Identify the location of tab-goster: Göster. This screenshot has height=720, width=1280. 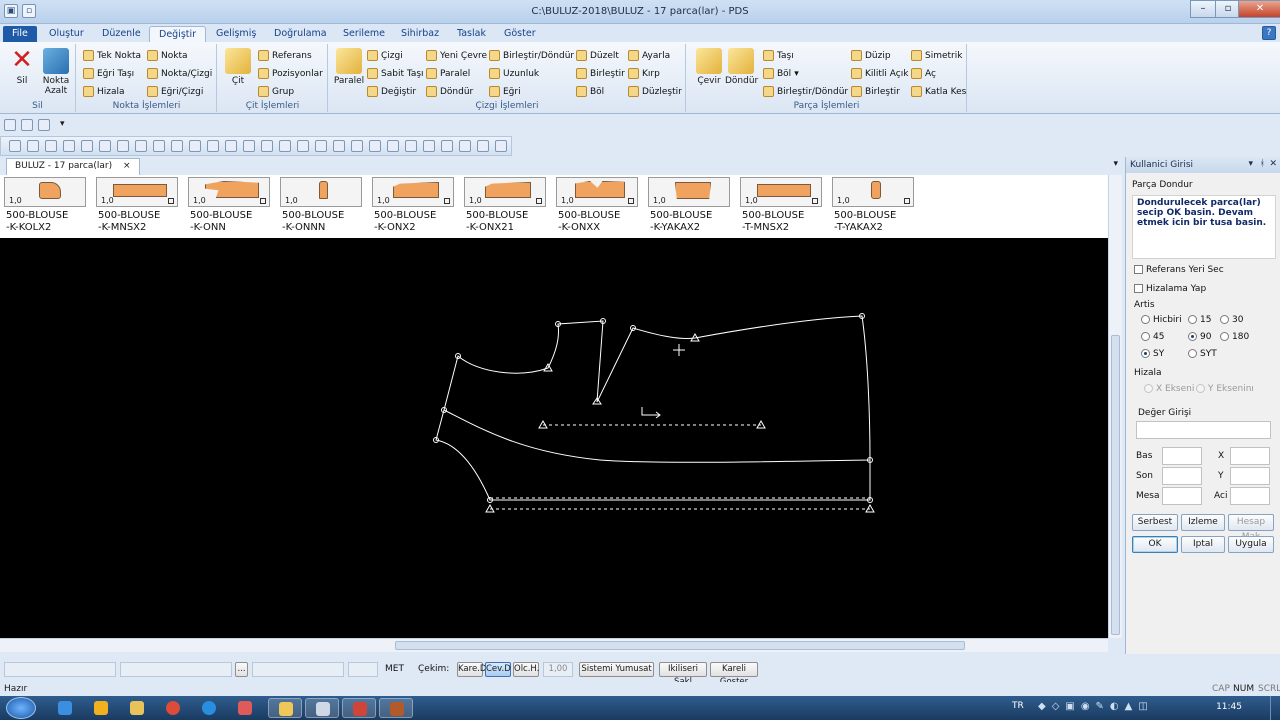
(520, 34).